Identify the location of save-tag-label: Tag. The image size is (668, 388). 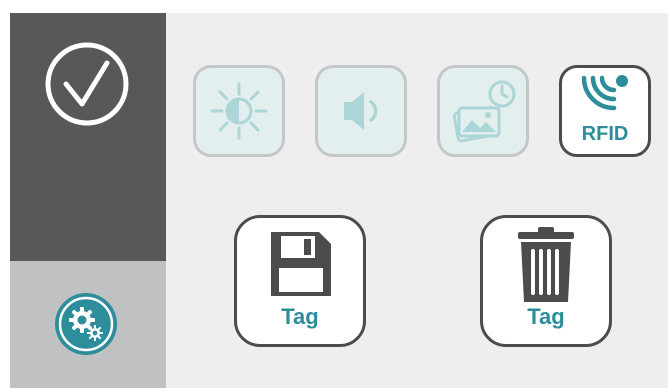
(300, 316).